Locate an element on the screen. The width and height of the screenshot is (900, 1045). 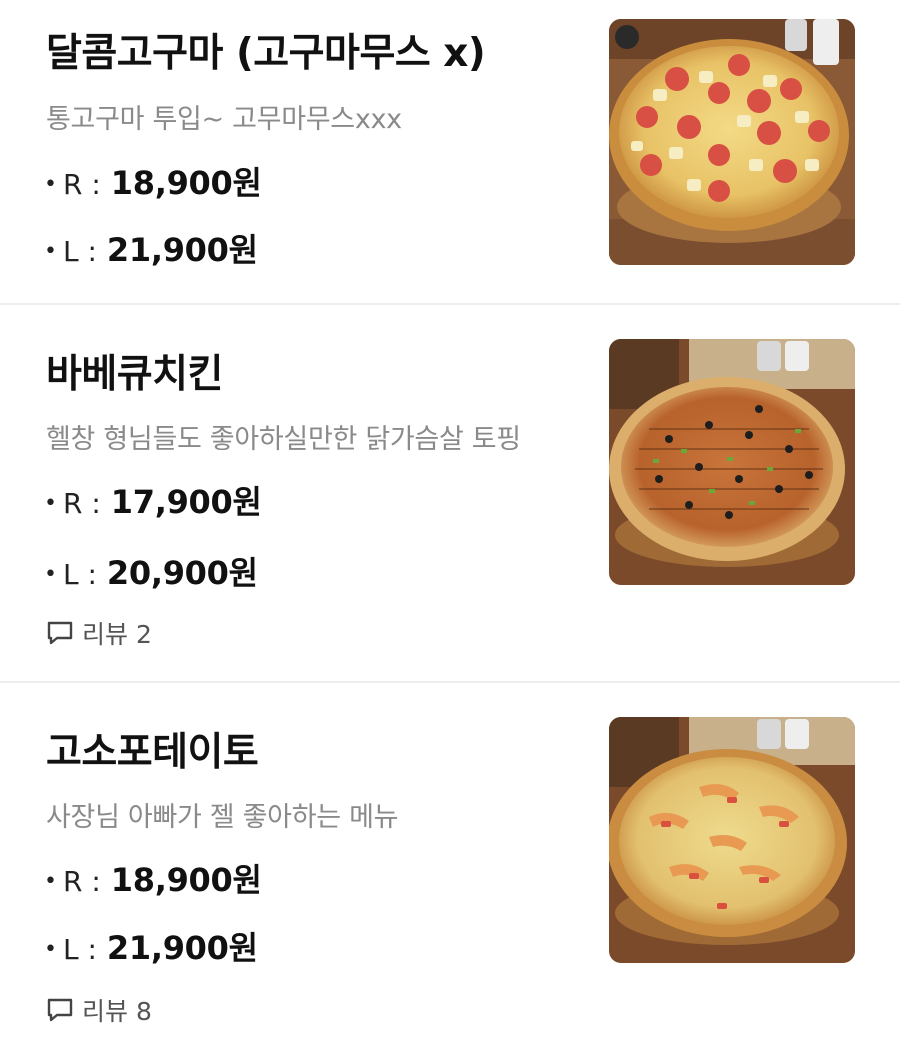
menu-item-name: 달콤고구마 (고구마무스 x) is located at coordinates (266, 53).